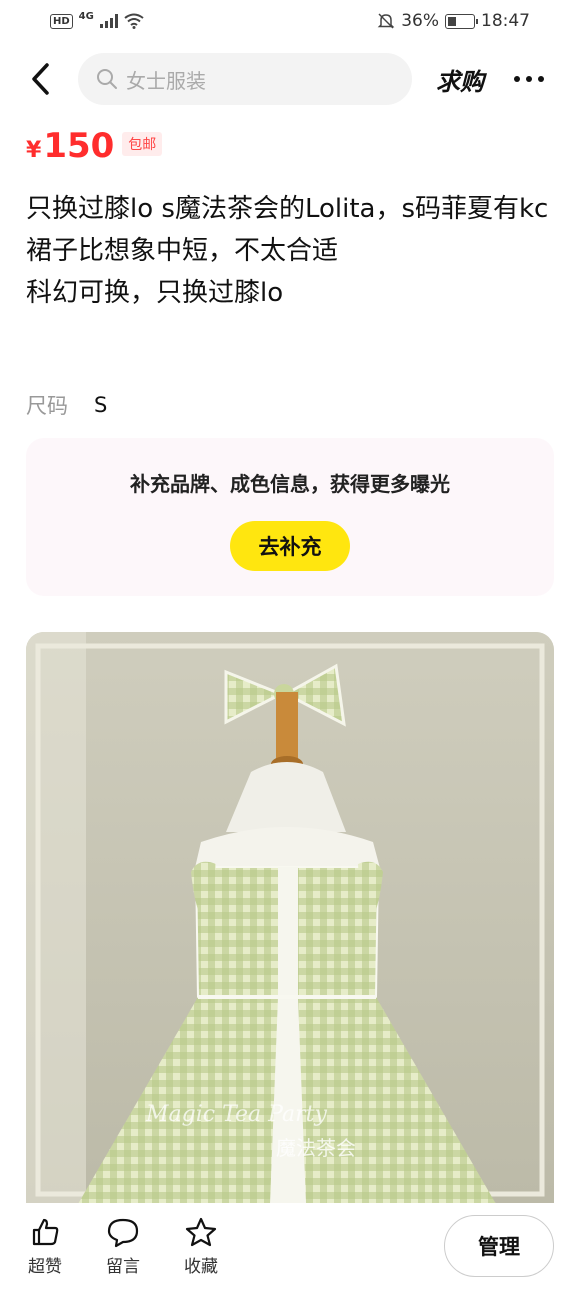  I want to click on search-placeholder: 女士服装, so click(166, 80).